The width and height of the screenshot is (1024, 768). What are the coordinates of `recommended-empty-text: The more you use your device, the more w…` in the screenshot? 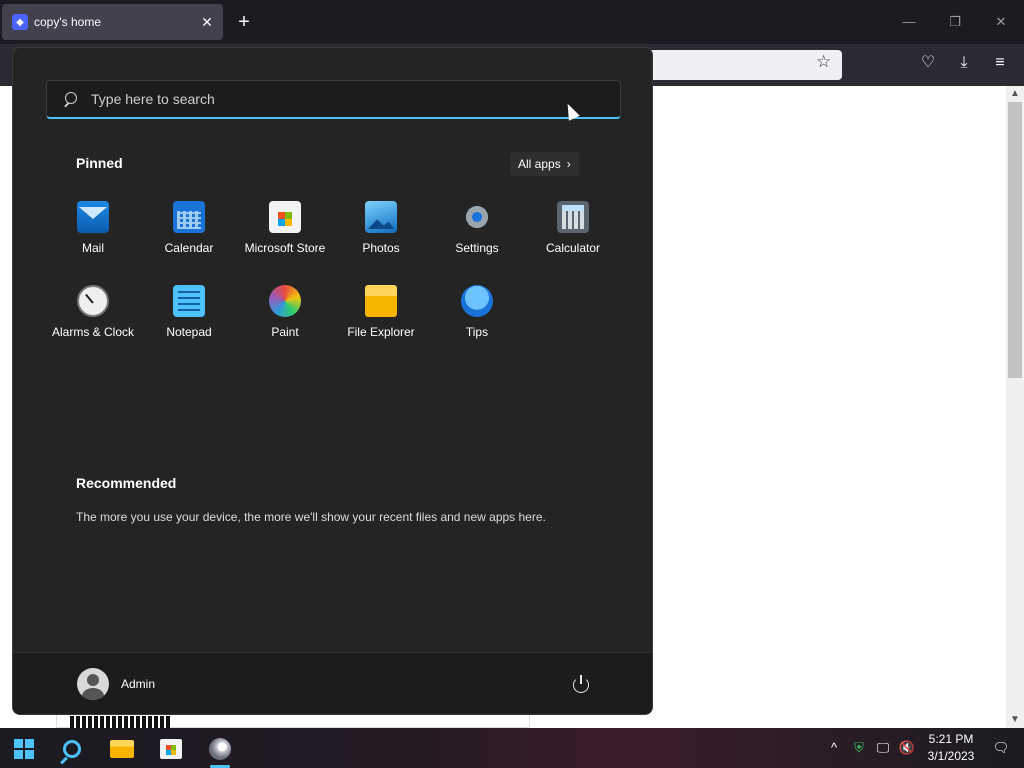 It's located at (311, 517).